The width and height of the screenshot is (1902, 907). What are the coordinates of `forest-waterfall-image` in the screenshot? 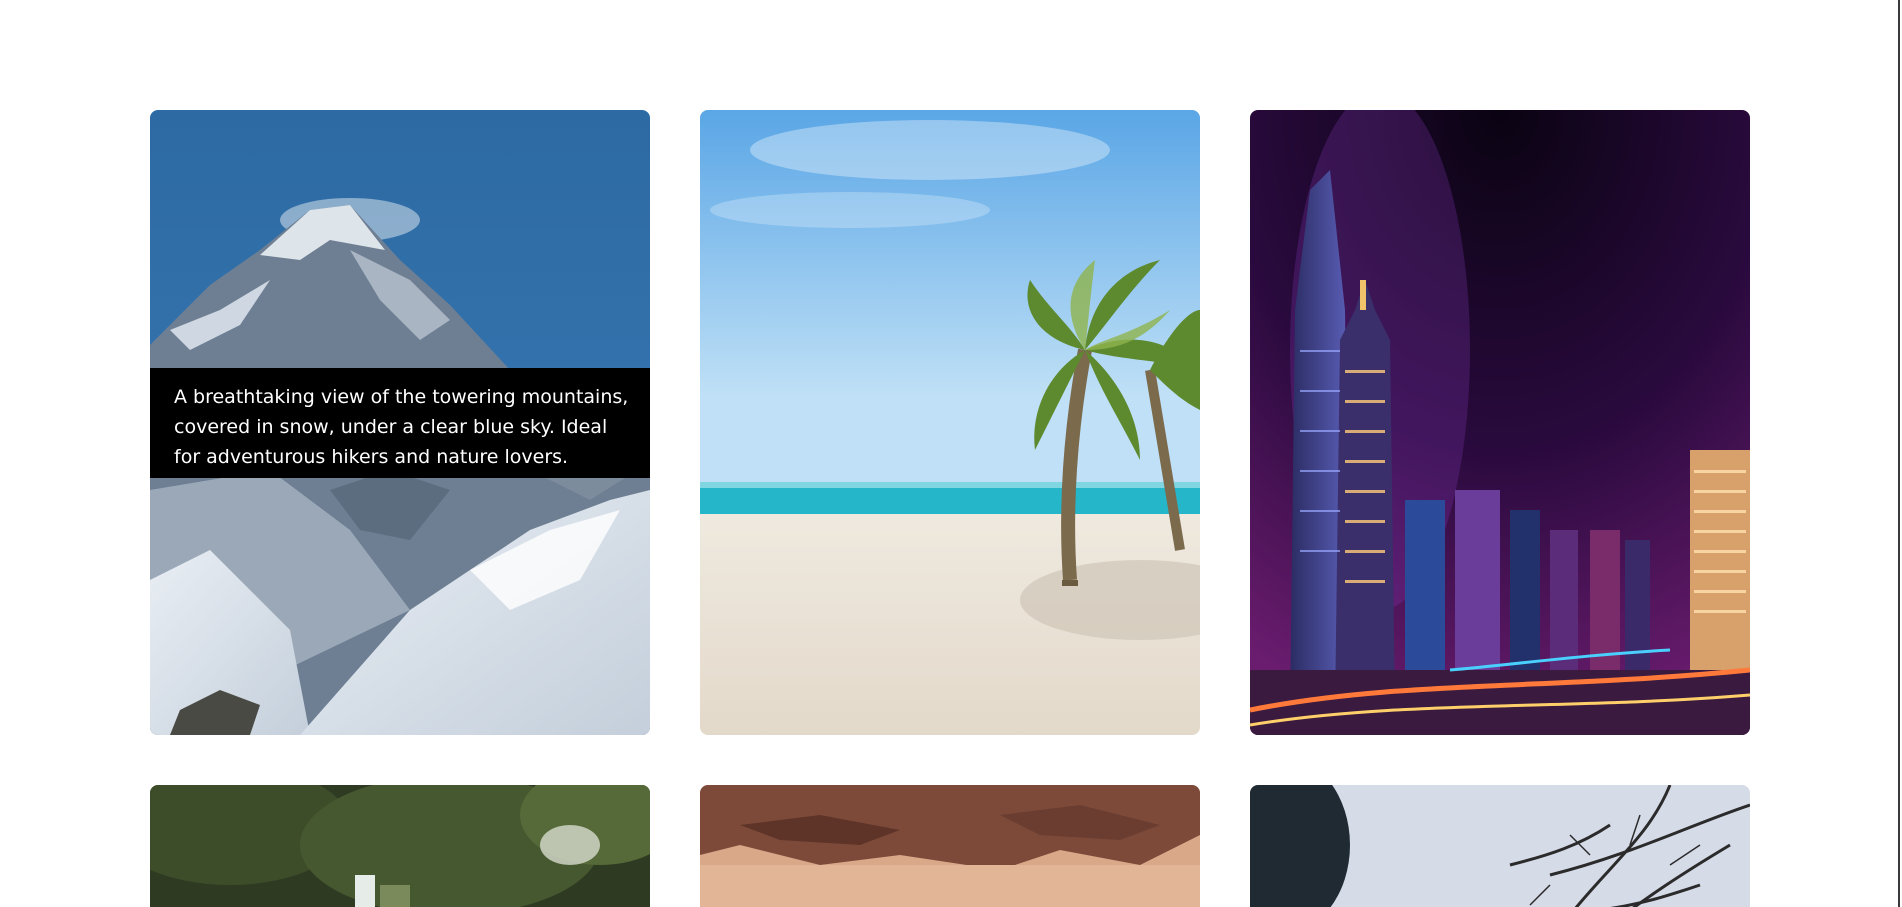 It's located at (400, 846).